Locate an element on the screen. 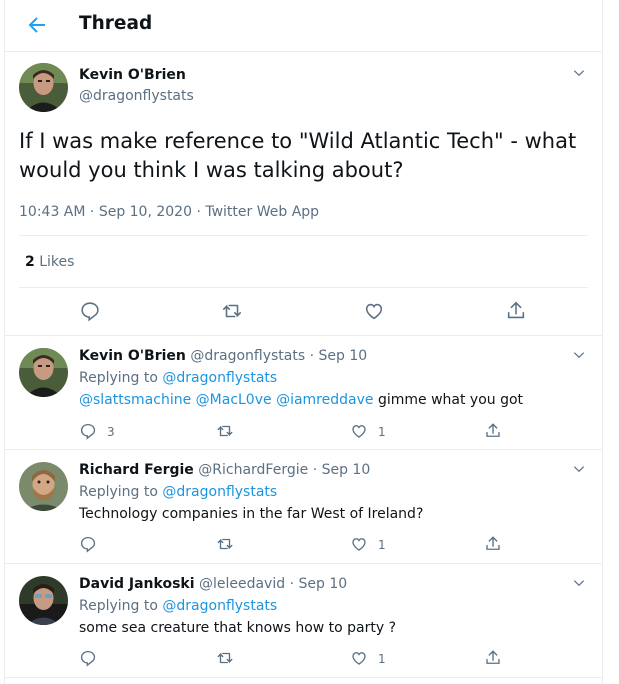 The height and width of the screenshot is (684, 619). likes-count: 2 is located at coordinates (30, 262).